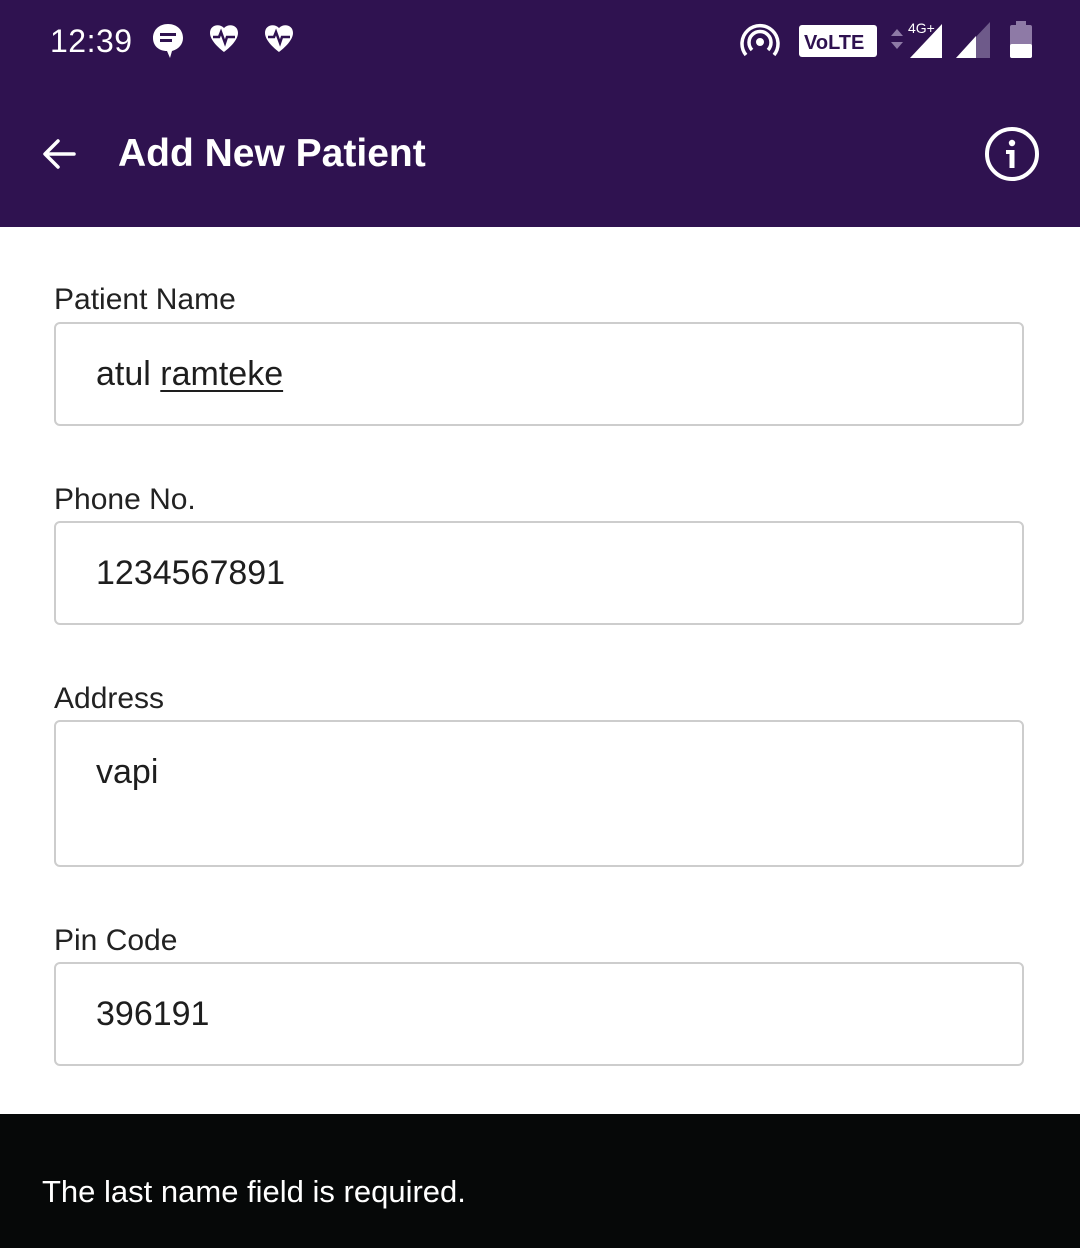 The height and width of the screenshot is (1248, 1080). What do you see at coordinates (127, 772) in the screenshot?
I see `address-value: vapi` at bounding box center [127, 772].